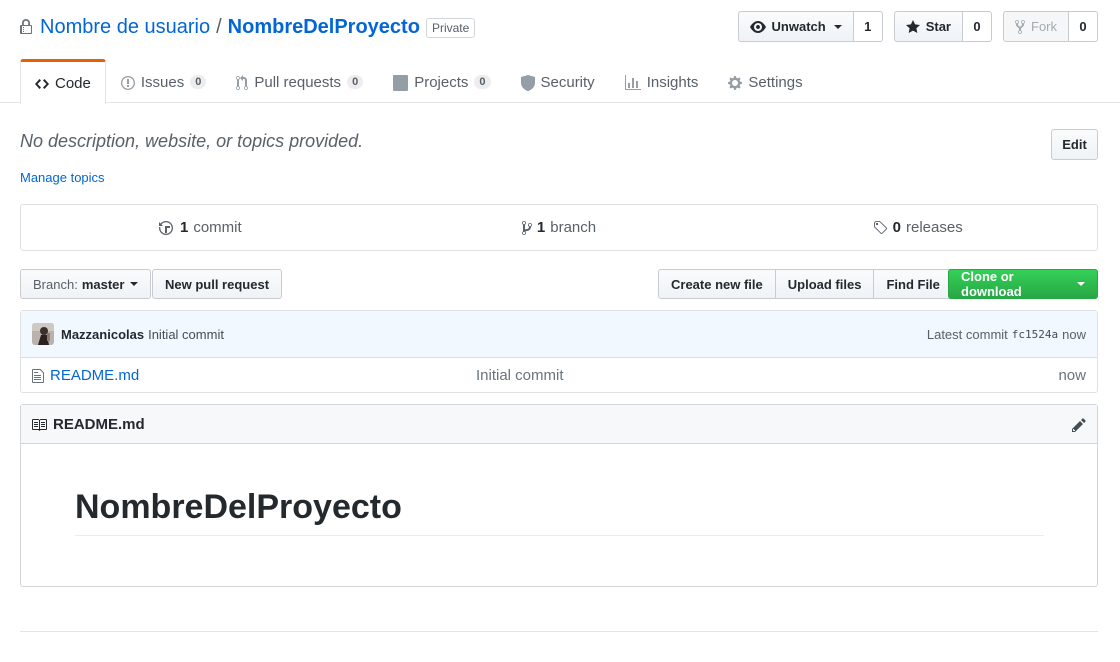 This screenshot has width=1120, height=662. I want to click on fork-icon, so click(1020, 26).